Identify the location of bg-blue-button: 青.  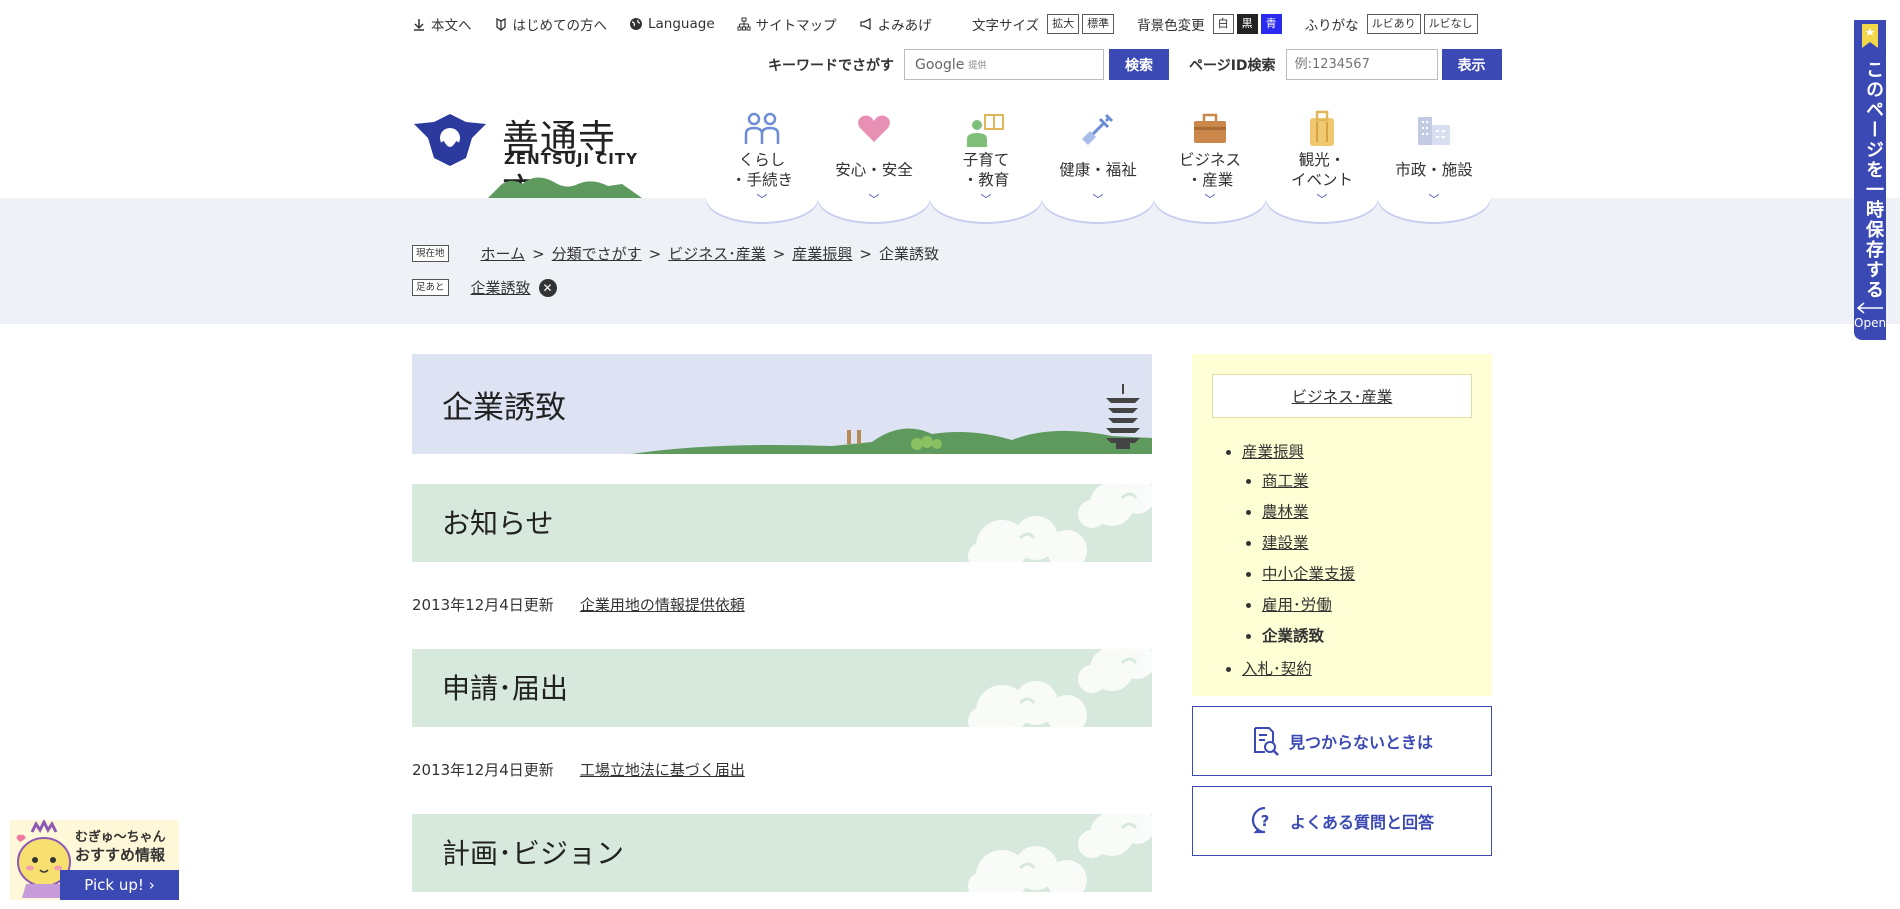
(1271, 24).